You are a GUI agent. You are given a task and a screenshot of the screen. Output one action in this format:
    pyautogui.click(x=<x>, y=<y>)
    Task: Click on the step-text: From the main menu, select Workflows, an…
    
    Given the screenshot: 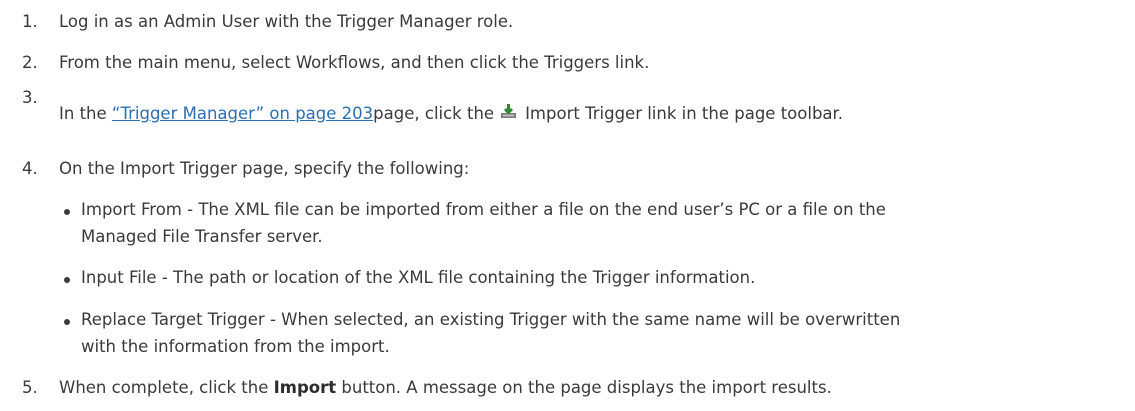 What is the action you would take?
    pyautogui.click(x=354, y=62)
    